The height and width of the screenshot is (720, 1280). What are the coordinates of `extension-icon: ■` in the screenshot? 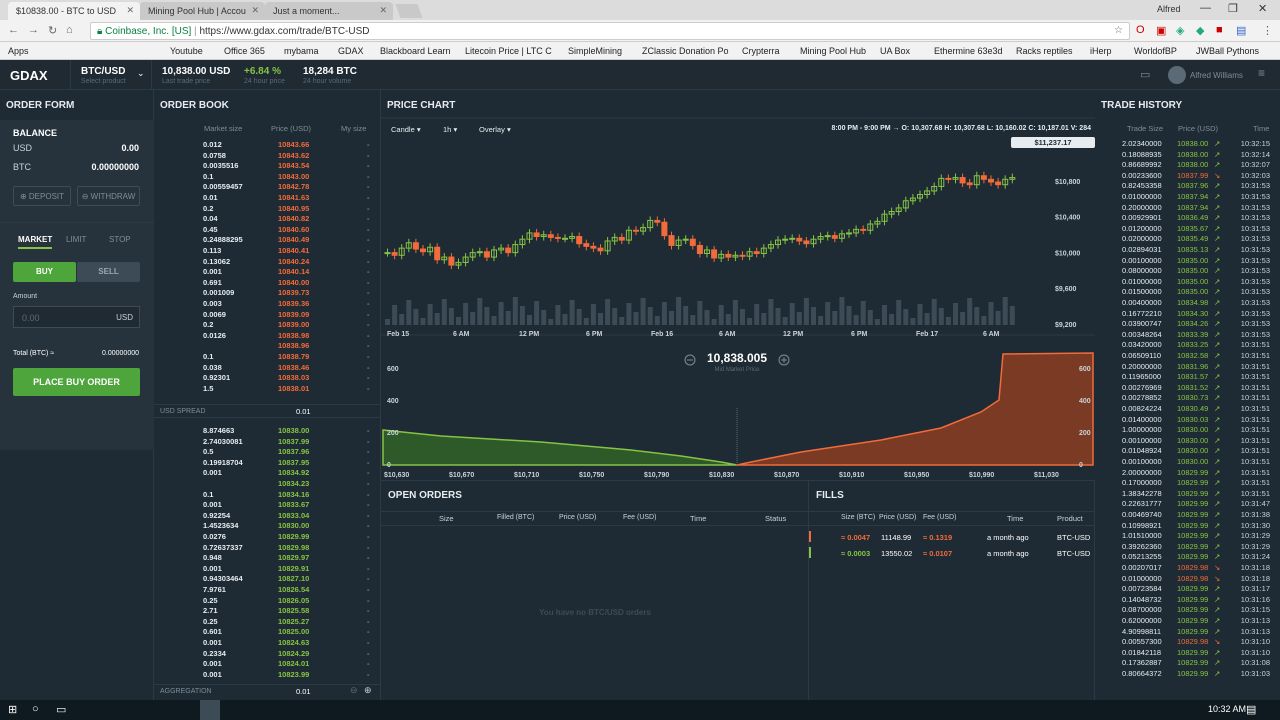 It's located at (1219, 30).